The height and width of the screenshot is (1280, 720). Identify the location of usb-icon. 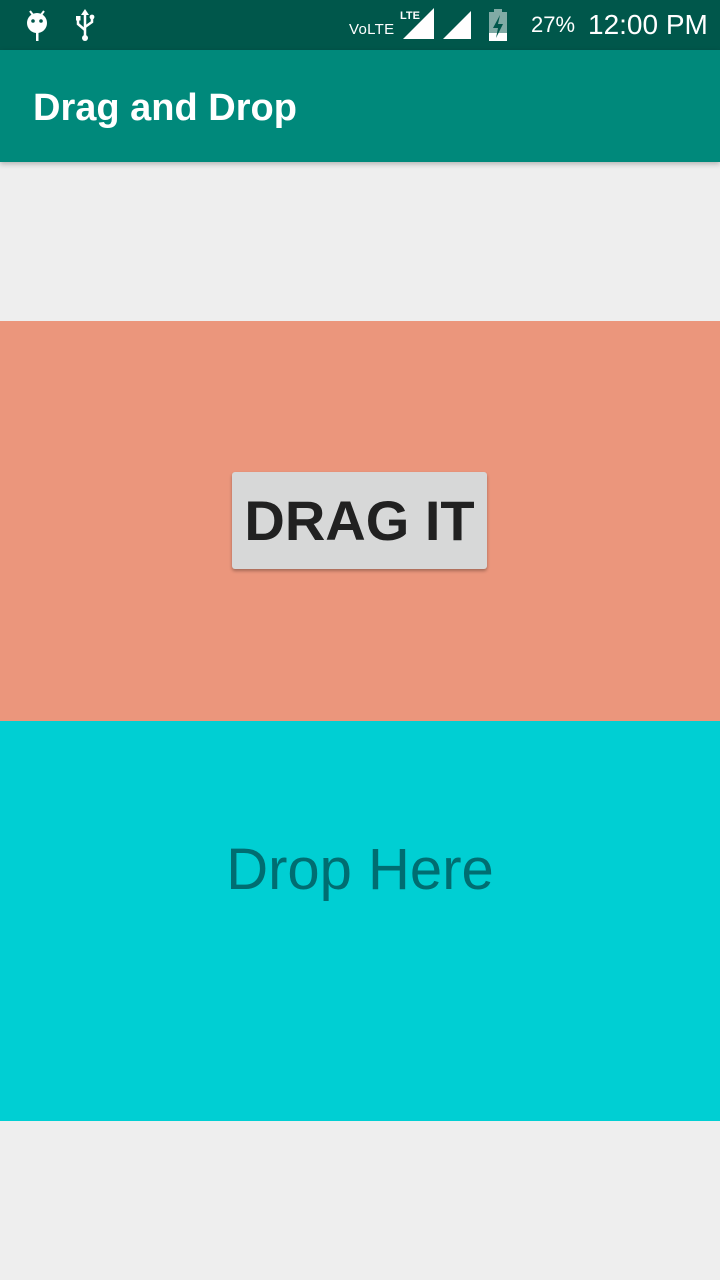
(85, 25).